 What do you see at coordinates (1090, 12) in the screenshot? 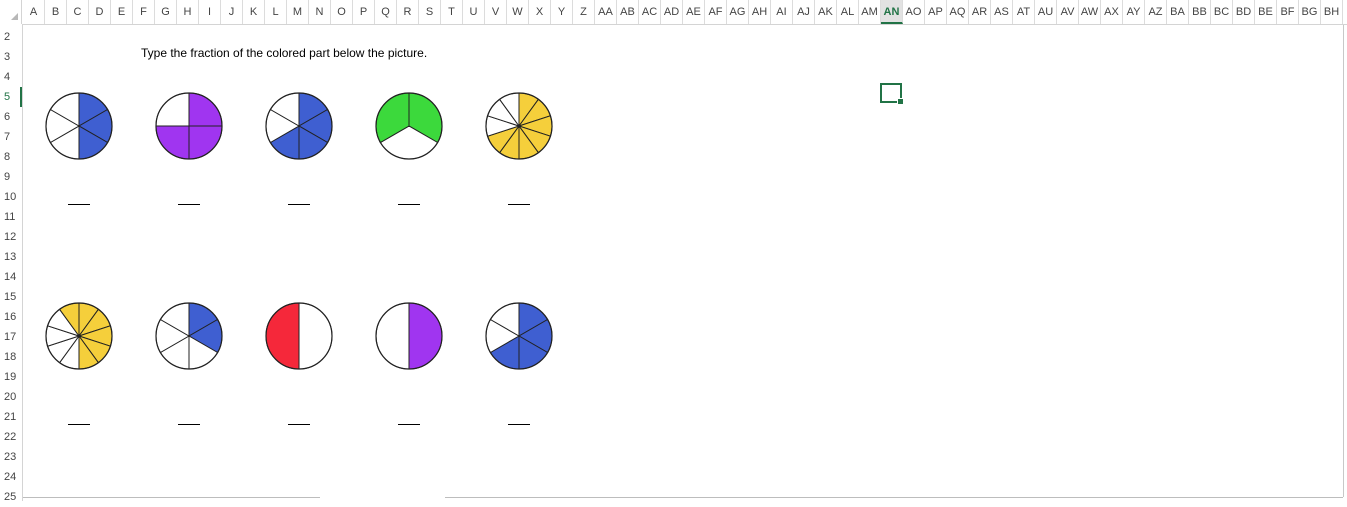
I see `column-header-aw: AW` at bounding box center [1090, 12].